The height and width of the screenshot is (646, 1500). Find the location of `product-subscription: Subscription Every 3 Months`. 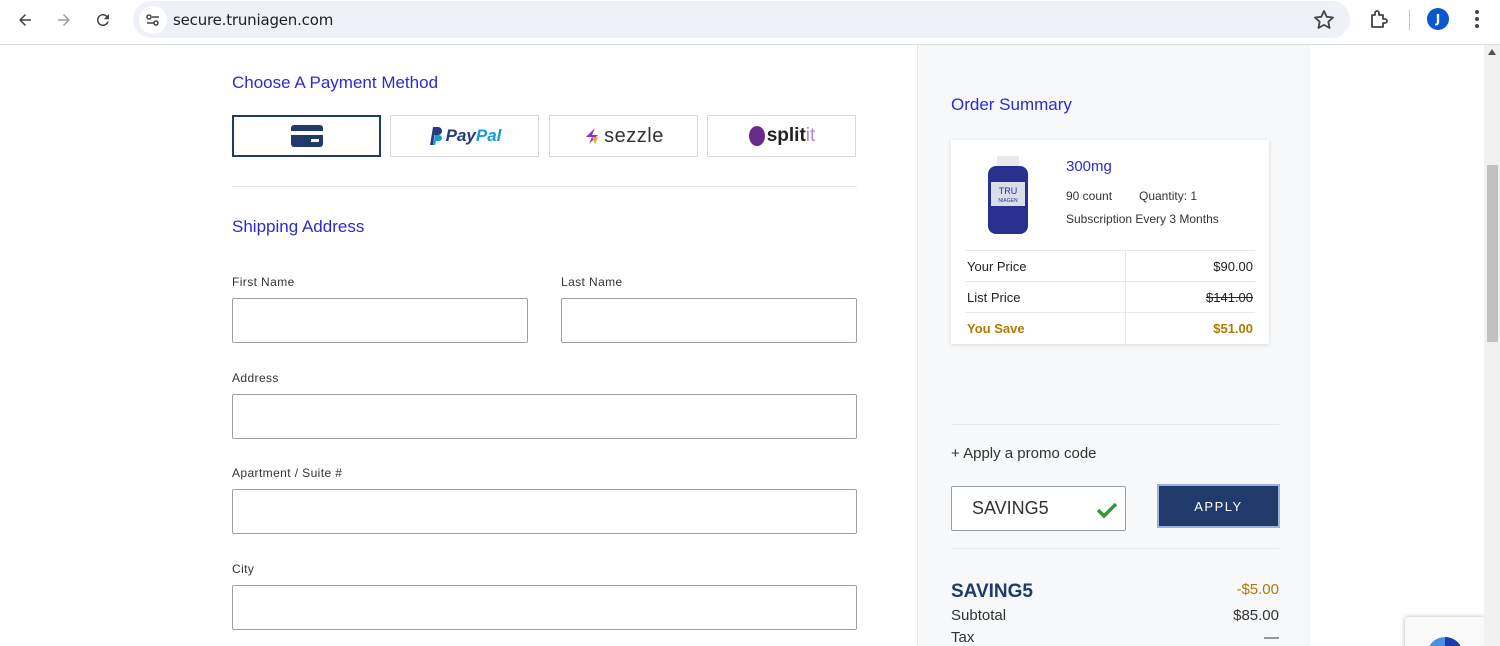

product-subscription: Subscription Every 3 Months is located at coordinates (1142, 219).